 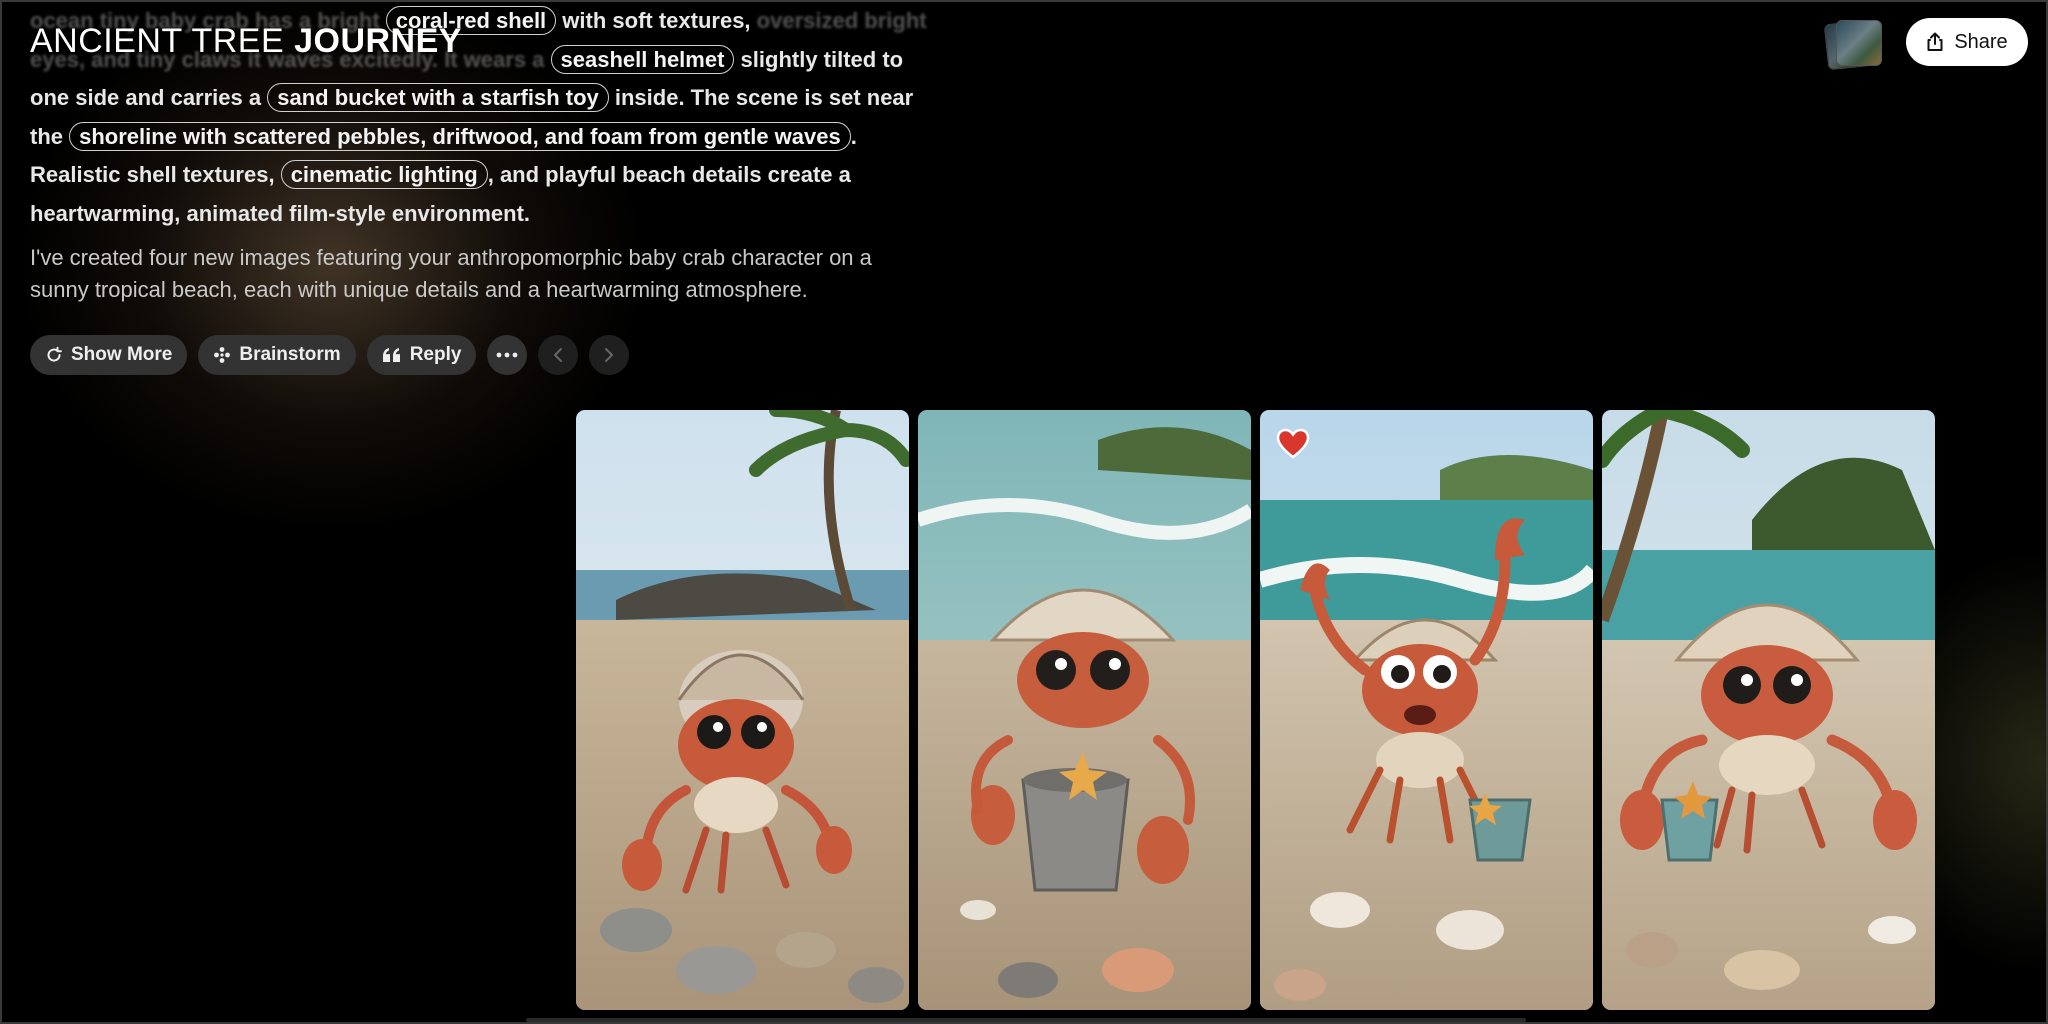 I want to click on prompt-chip-lighting: cinematic lighting, so click(x=384, y=174).